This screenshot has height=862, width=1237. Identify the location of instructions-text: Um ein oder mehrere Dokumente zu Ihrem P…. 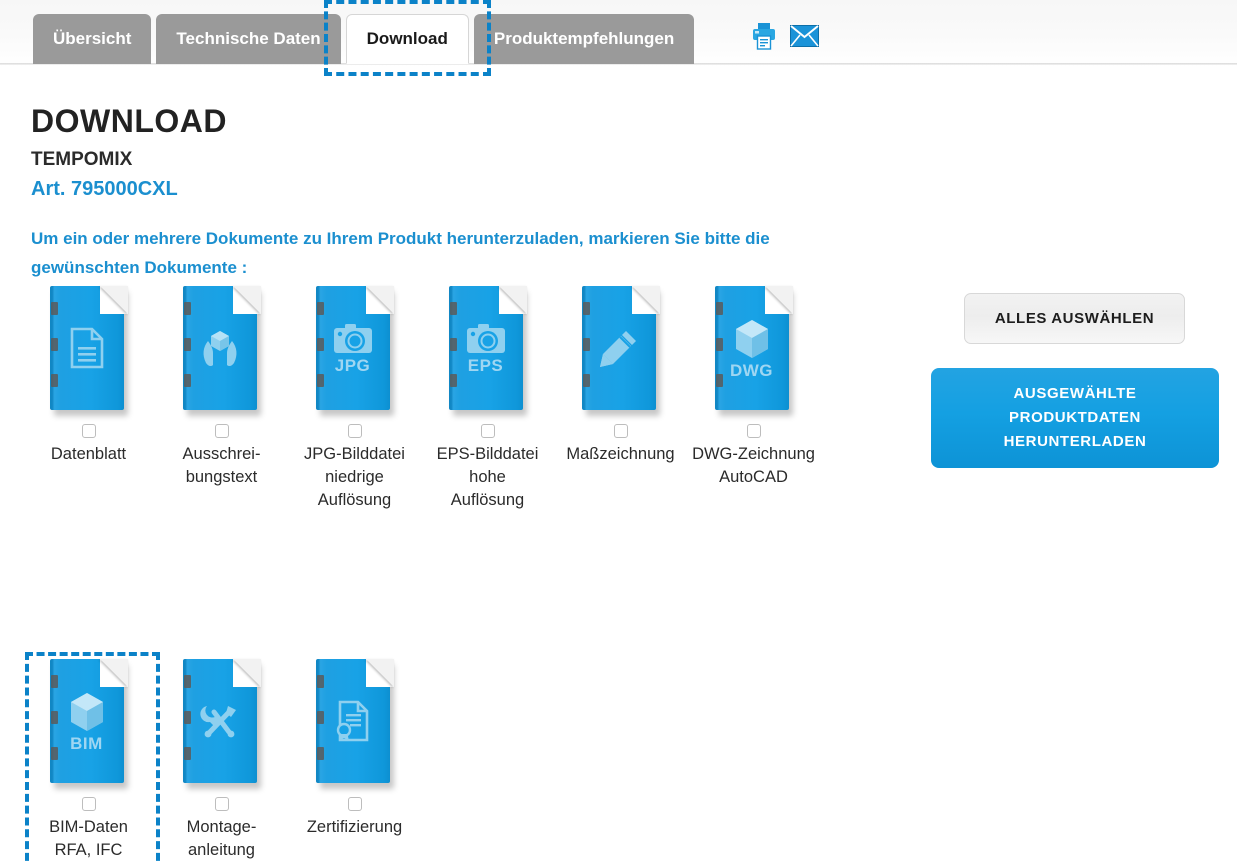
(400, 253).